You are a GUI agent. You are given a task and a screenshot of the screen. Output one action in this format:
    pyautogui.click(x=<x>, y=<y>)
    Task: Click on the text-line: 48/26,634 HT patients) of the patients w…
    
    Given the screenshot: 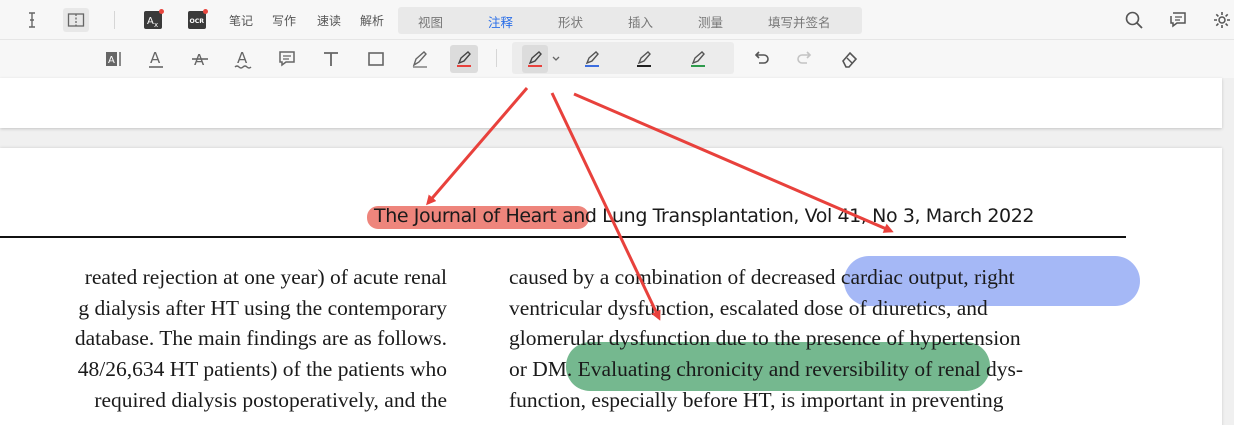 What is the action you would take?
    pyautogui.click(x=262, y=369)
    